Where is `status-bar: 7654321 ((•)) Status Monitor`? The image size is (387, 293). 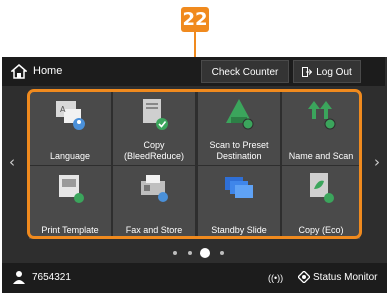 status-bar: 7654321 ((•)) Status Monitor is located at coordinates (194, 278).